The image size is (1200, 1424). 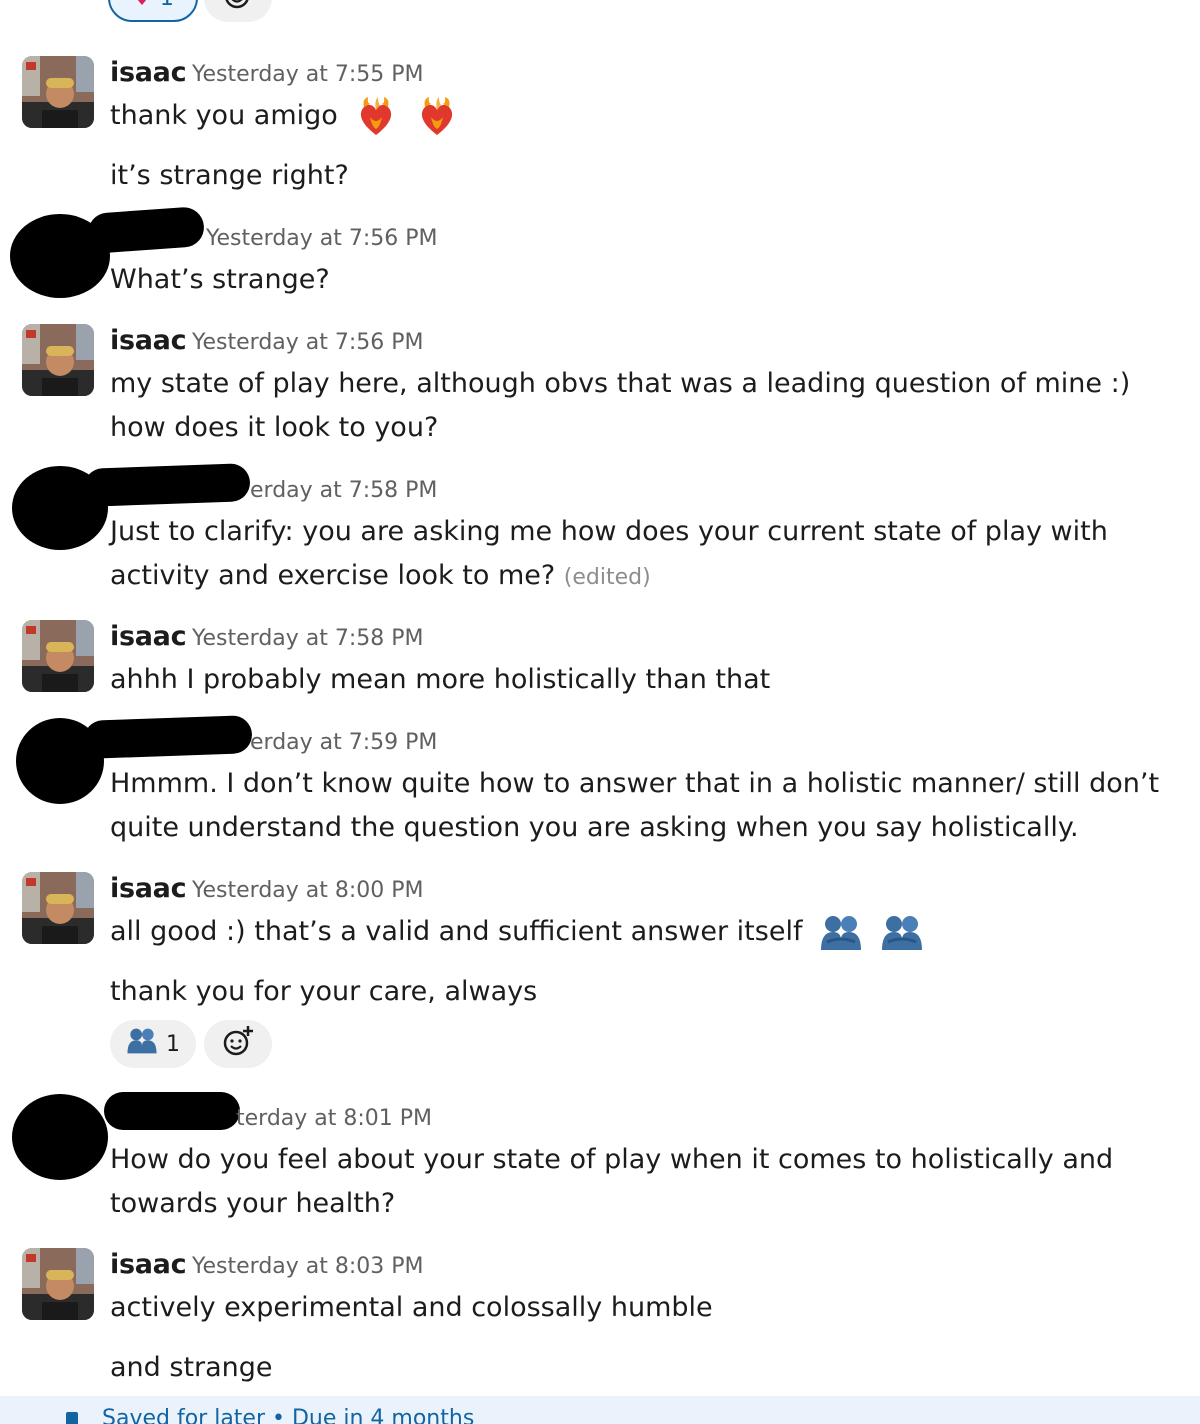 What do you see at coordinates (308, 891) in the screenshot?
I see `timestamp: Yesterday at 8:00 PM` at bounding box center [308, 891].